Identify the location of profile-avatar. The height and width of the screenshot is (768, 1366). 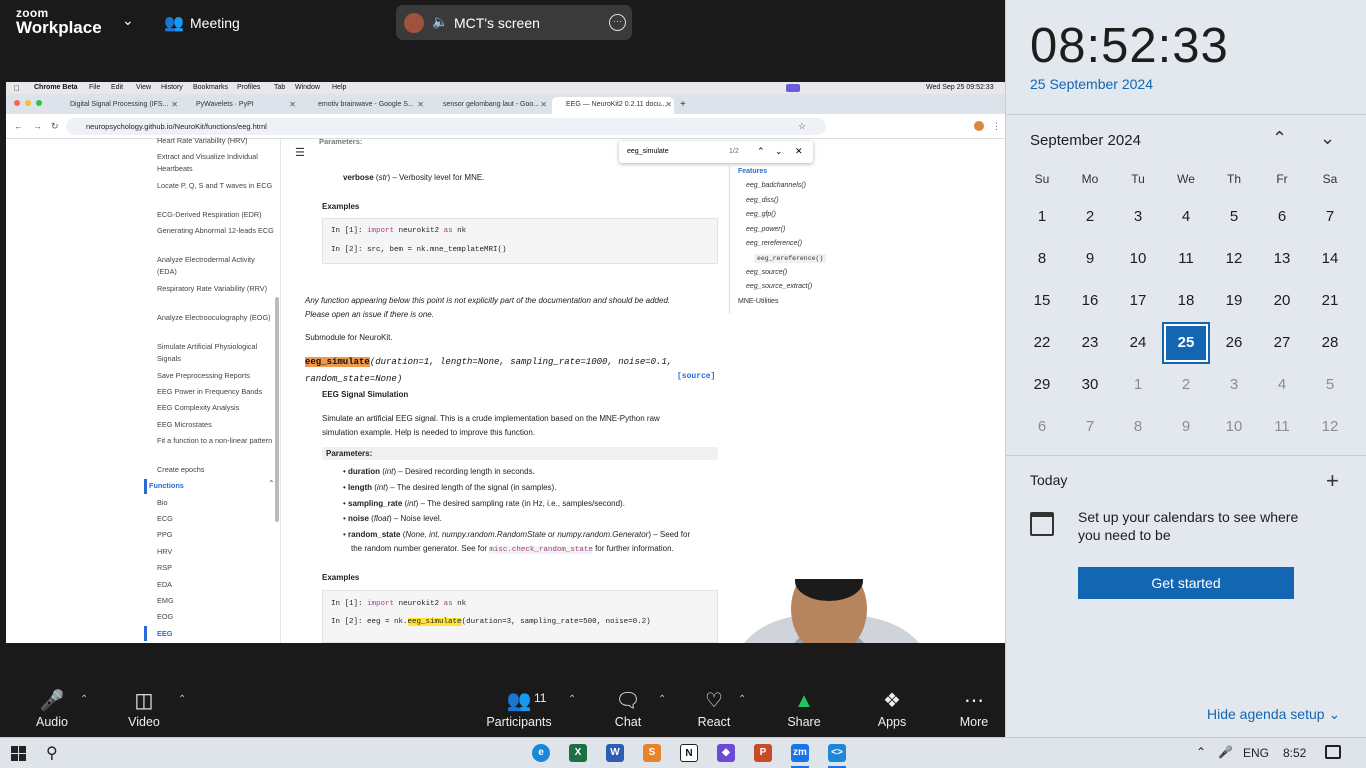
(979, 126).